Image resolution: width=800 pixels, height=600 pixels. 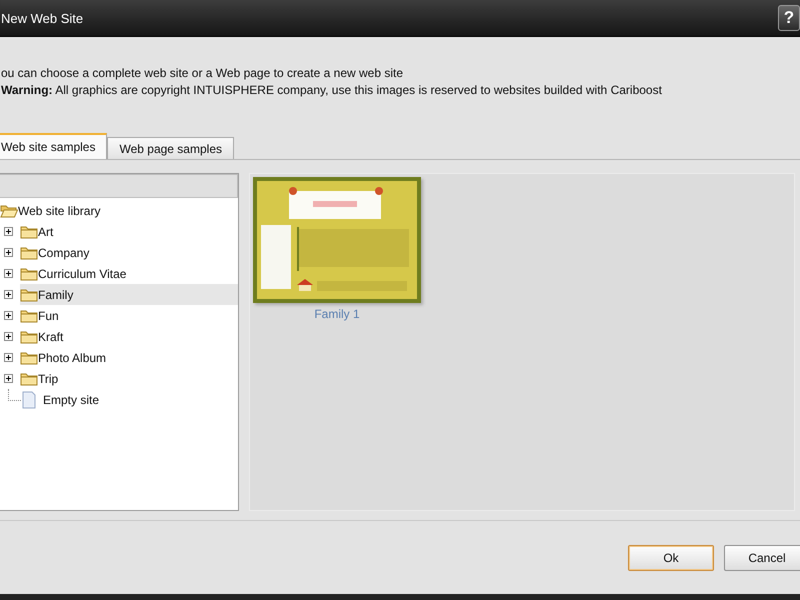 What do you see at coordinates (119, 210) in the screenshot?
I see `tree-item: Web site library` at bounding box center [119, 210].